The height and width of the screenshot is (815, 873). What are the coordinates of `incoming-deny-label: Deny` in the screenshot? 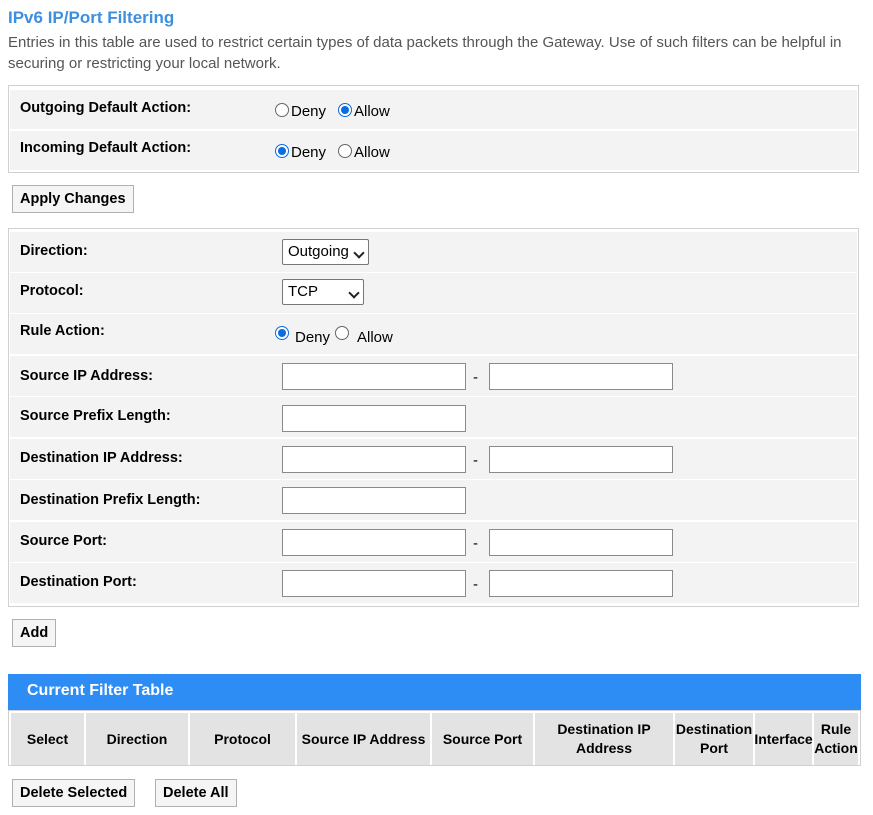 It's located at (308, 152).